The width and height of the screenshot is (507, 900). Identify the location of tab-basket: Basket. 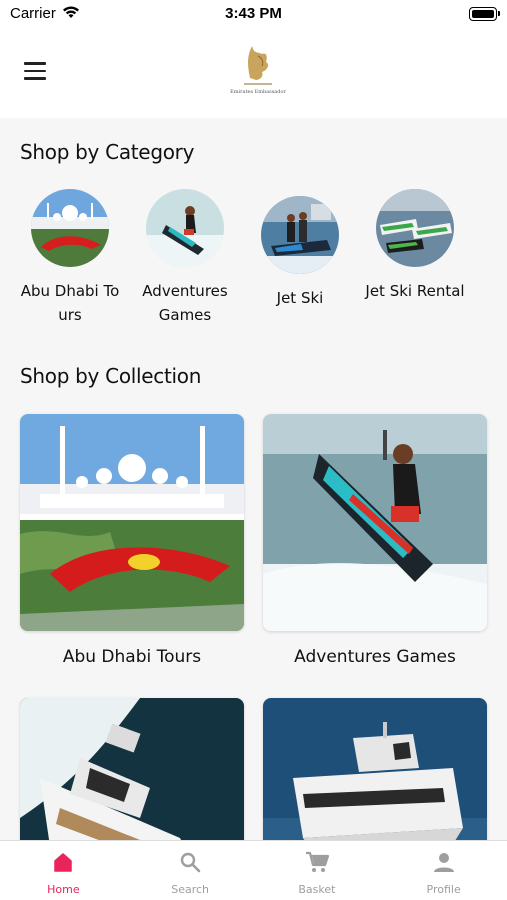
(317, 870).